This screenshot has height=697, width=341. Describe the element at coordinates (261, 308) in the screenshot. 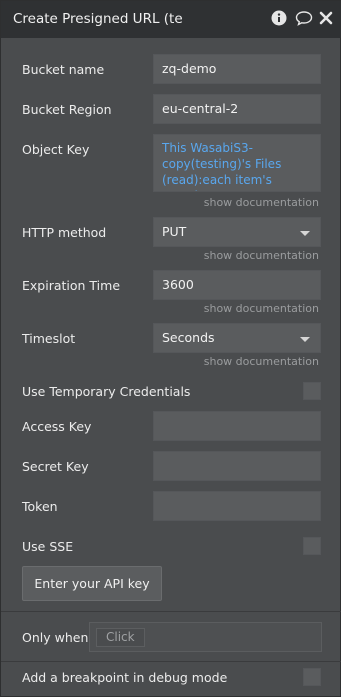

I see `expiration-time-show-documentation: show documentation` at that location.